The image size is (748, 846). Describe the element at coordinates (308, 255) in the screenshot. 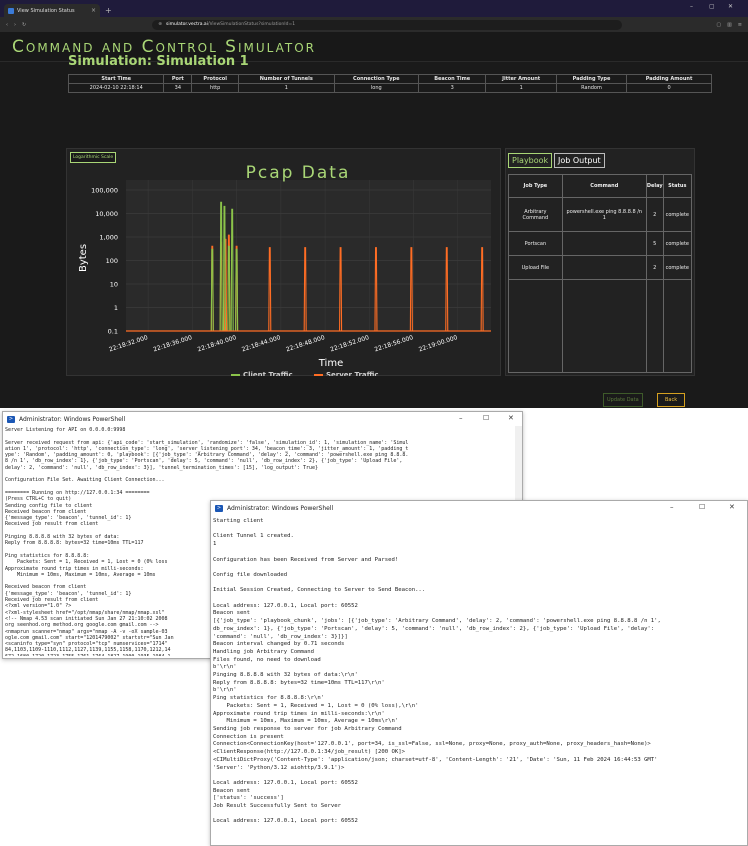

I see `plot-area` at that location.